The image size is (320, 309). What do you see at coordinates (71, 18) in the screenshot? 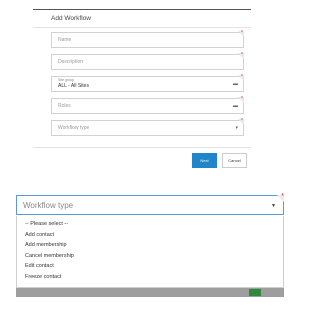
I see `dialog-title: Add Workflow` at bounding box center [71, 18].